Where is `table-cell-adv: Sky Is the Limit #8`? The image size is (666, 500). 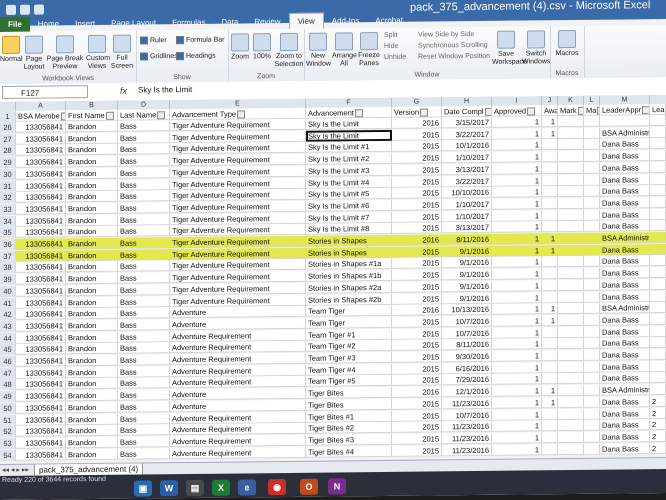
table-cell-adv: Sky Is the Limit #8 is located at coordinates (349, 229).